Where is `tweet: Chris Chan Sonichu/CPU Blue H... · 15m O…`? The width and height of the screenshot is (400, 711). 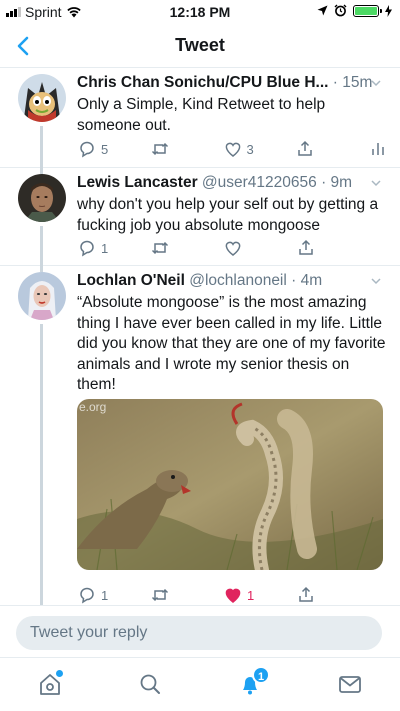
tweet: Chris Chan Sonichu/CPU Blue H... · 15m O… is located at coordinates (200, 118).